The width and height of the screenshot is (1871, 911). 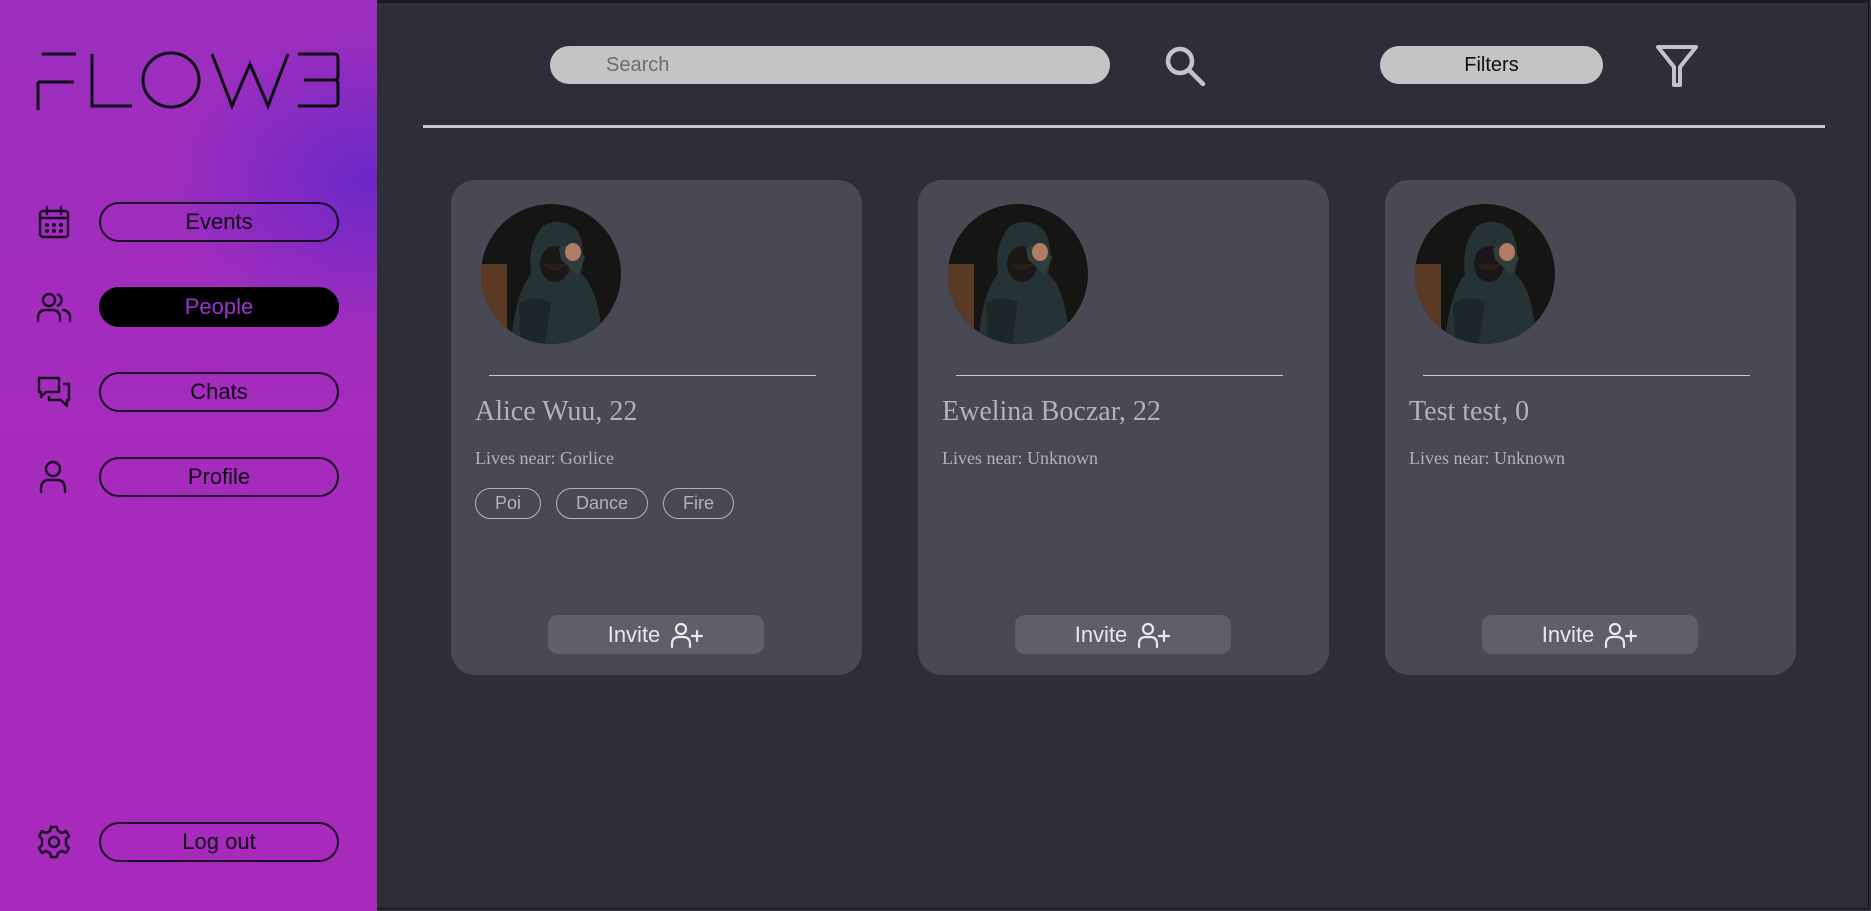 I want to click on filters-button: Filters, so click(x=1491, y=65).